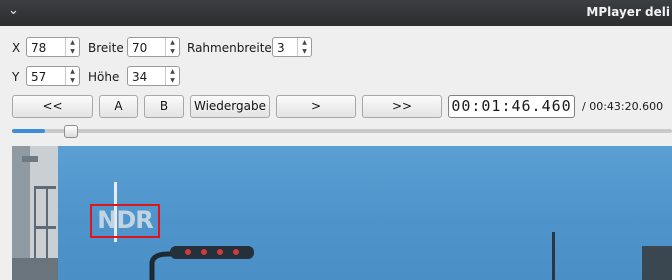 The image size is (672, 280). What do you see at coordinates (628, 12) in the screenshot?
I see `window-title: MPlayer deli` at bounding box center [628, 12].